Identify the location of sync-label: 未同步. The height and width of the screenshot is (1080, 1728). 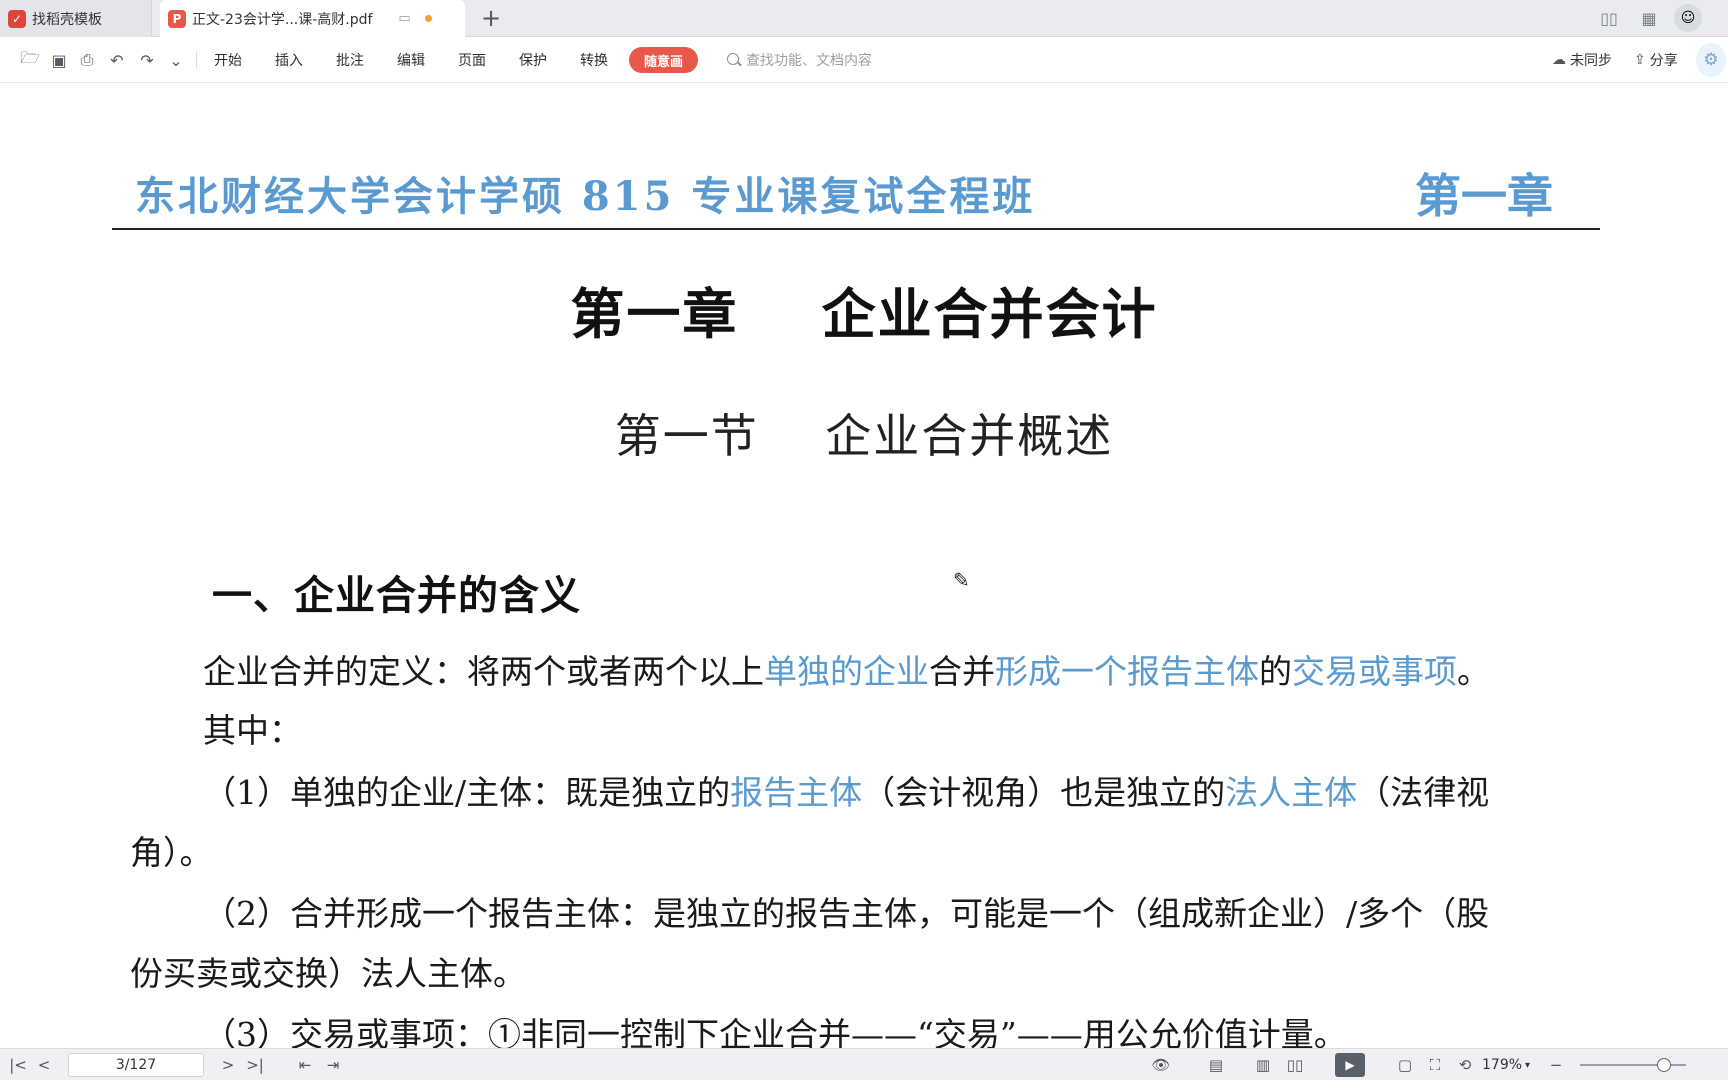
(1591, 61).